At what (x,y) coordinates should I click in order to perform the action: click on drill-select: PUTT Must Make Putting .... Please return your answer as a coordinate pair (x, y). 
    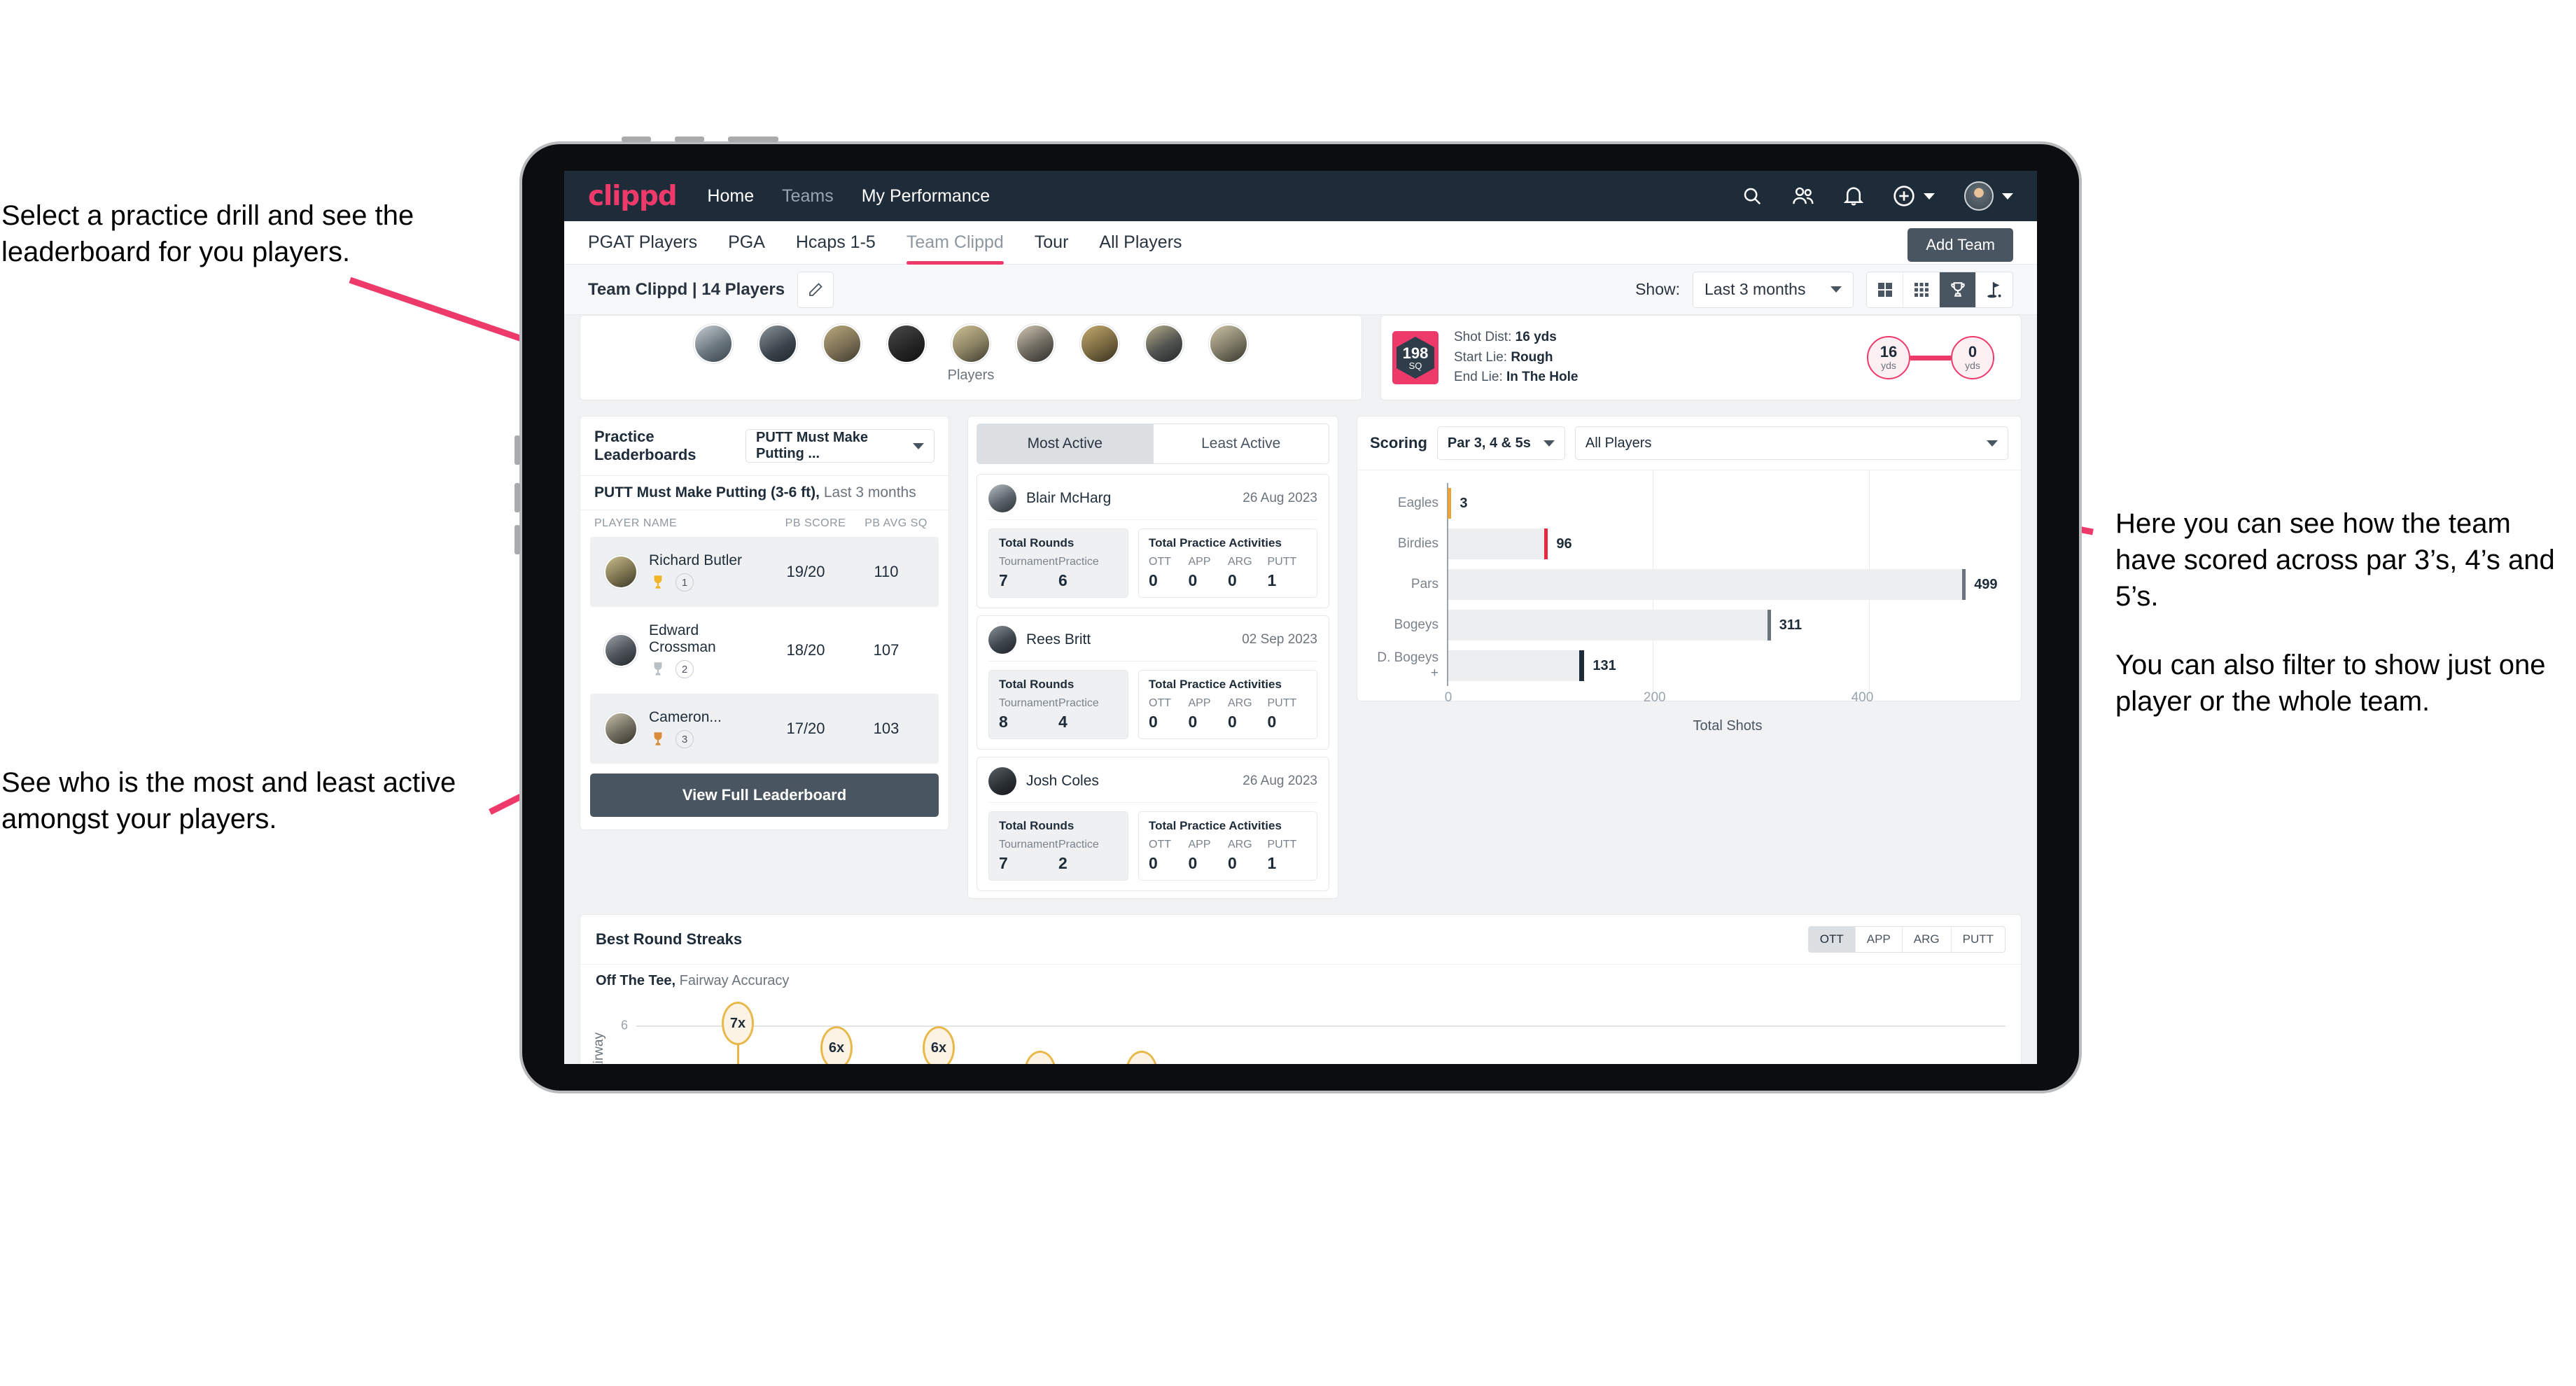
    Looking at the image, I should click on (840, 446).